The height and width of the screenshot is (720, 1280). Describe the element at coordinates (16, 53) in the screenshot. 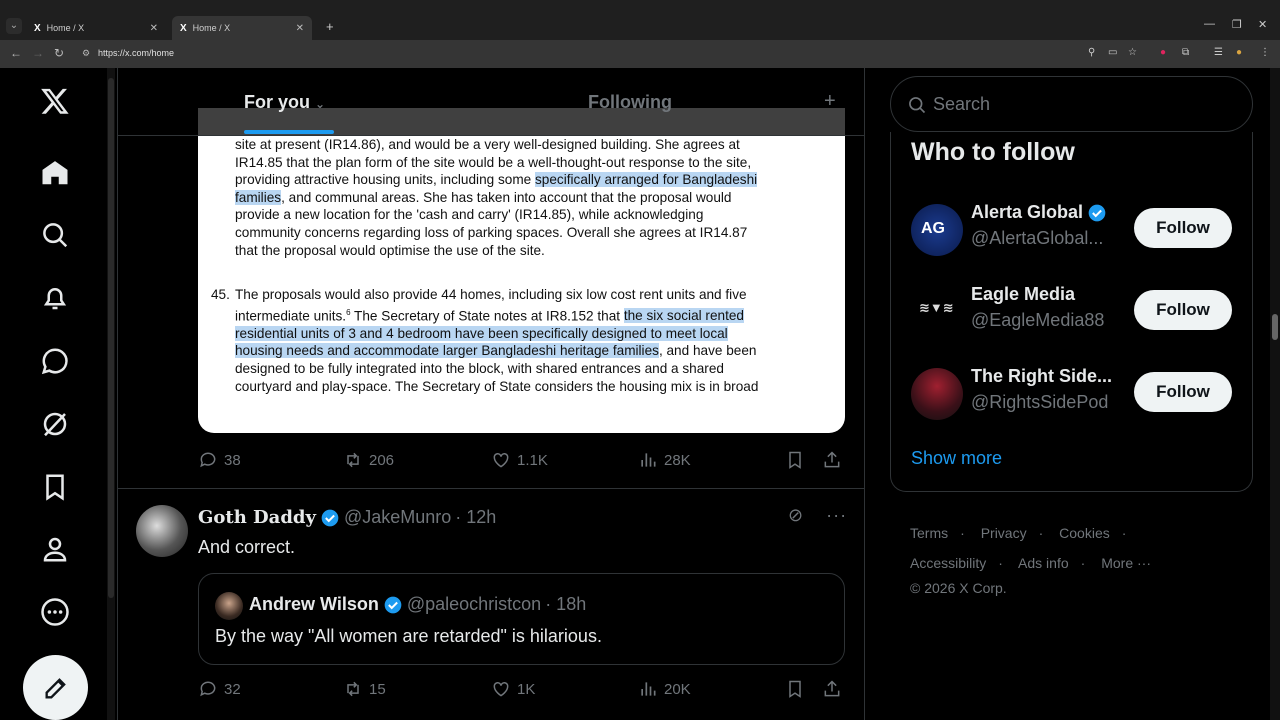

I see `back-icon: ←` at that location.